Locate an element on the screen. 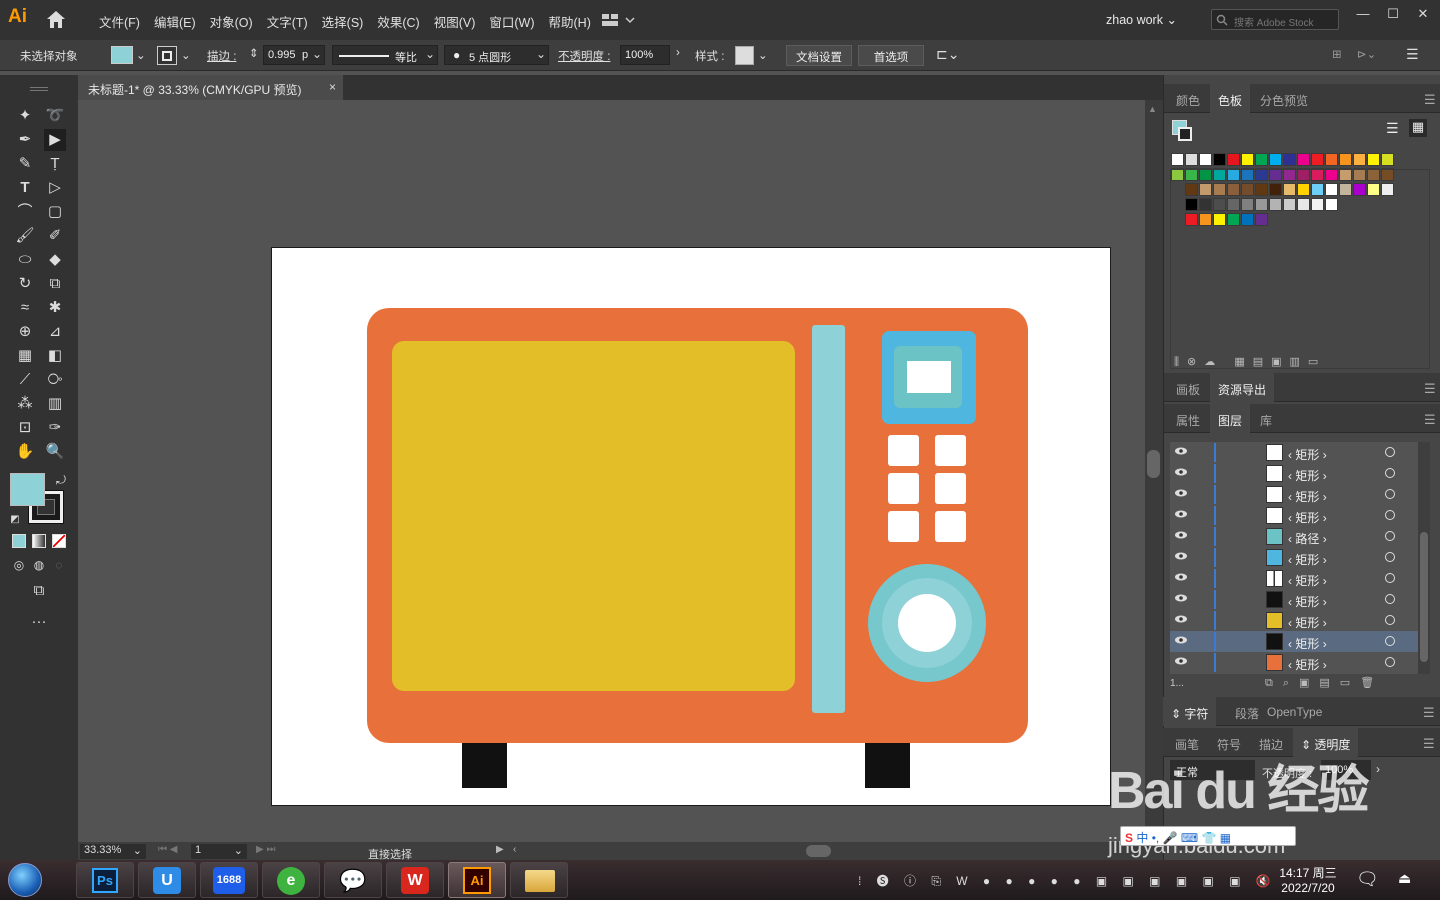  document-tab: 未标题-1* @ 33.33% (CMYK/GPU 预览) × is located at coordinates (210, 87).